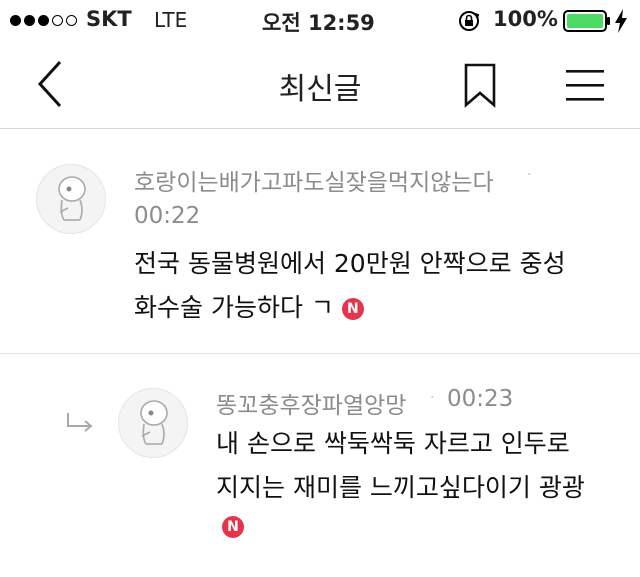 This screenshot has width=640, height=577. I want to click on comment-text: 전국 동물병원에서 20만원 안짝으로 중성 화수술 가능하다 ㄱ N, so click(350, 286).